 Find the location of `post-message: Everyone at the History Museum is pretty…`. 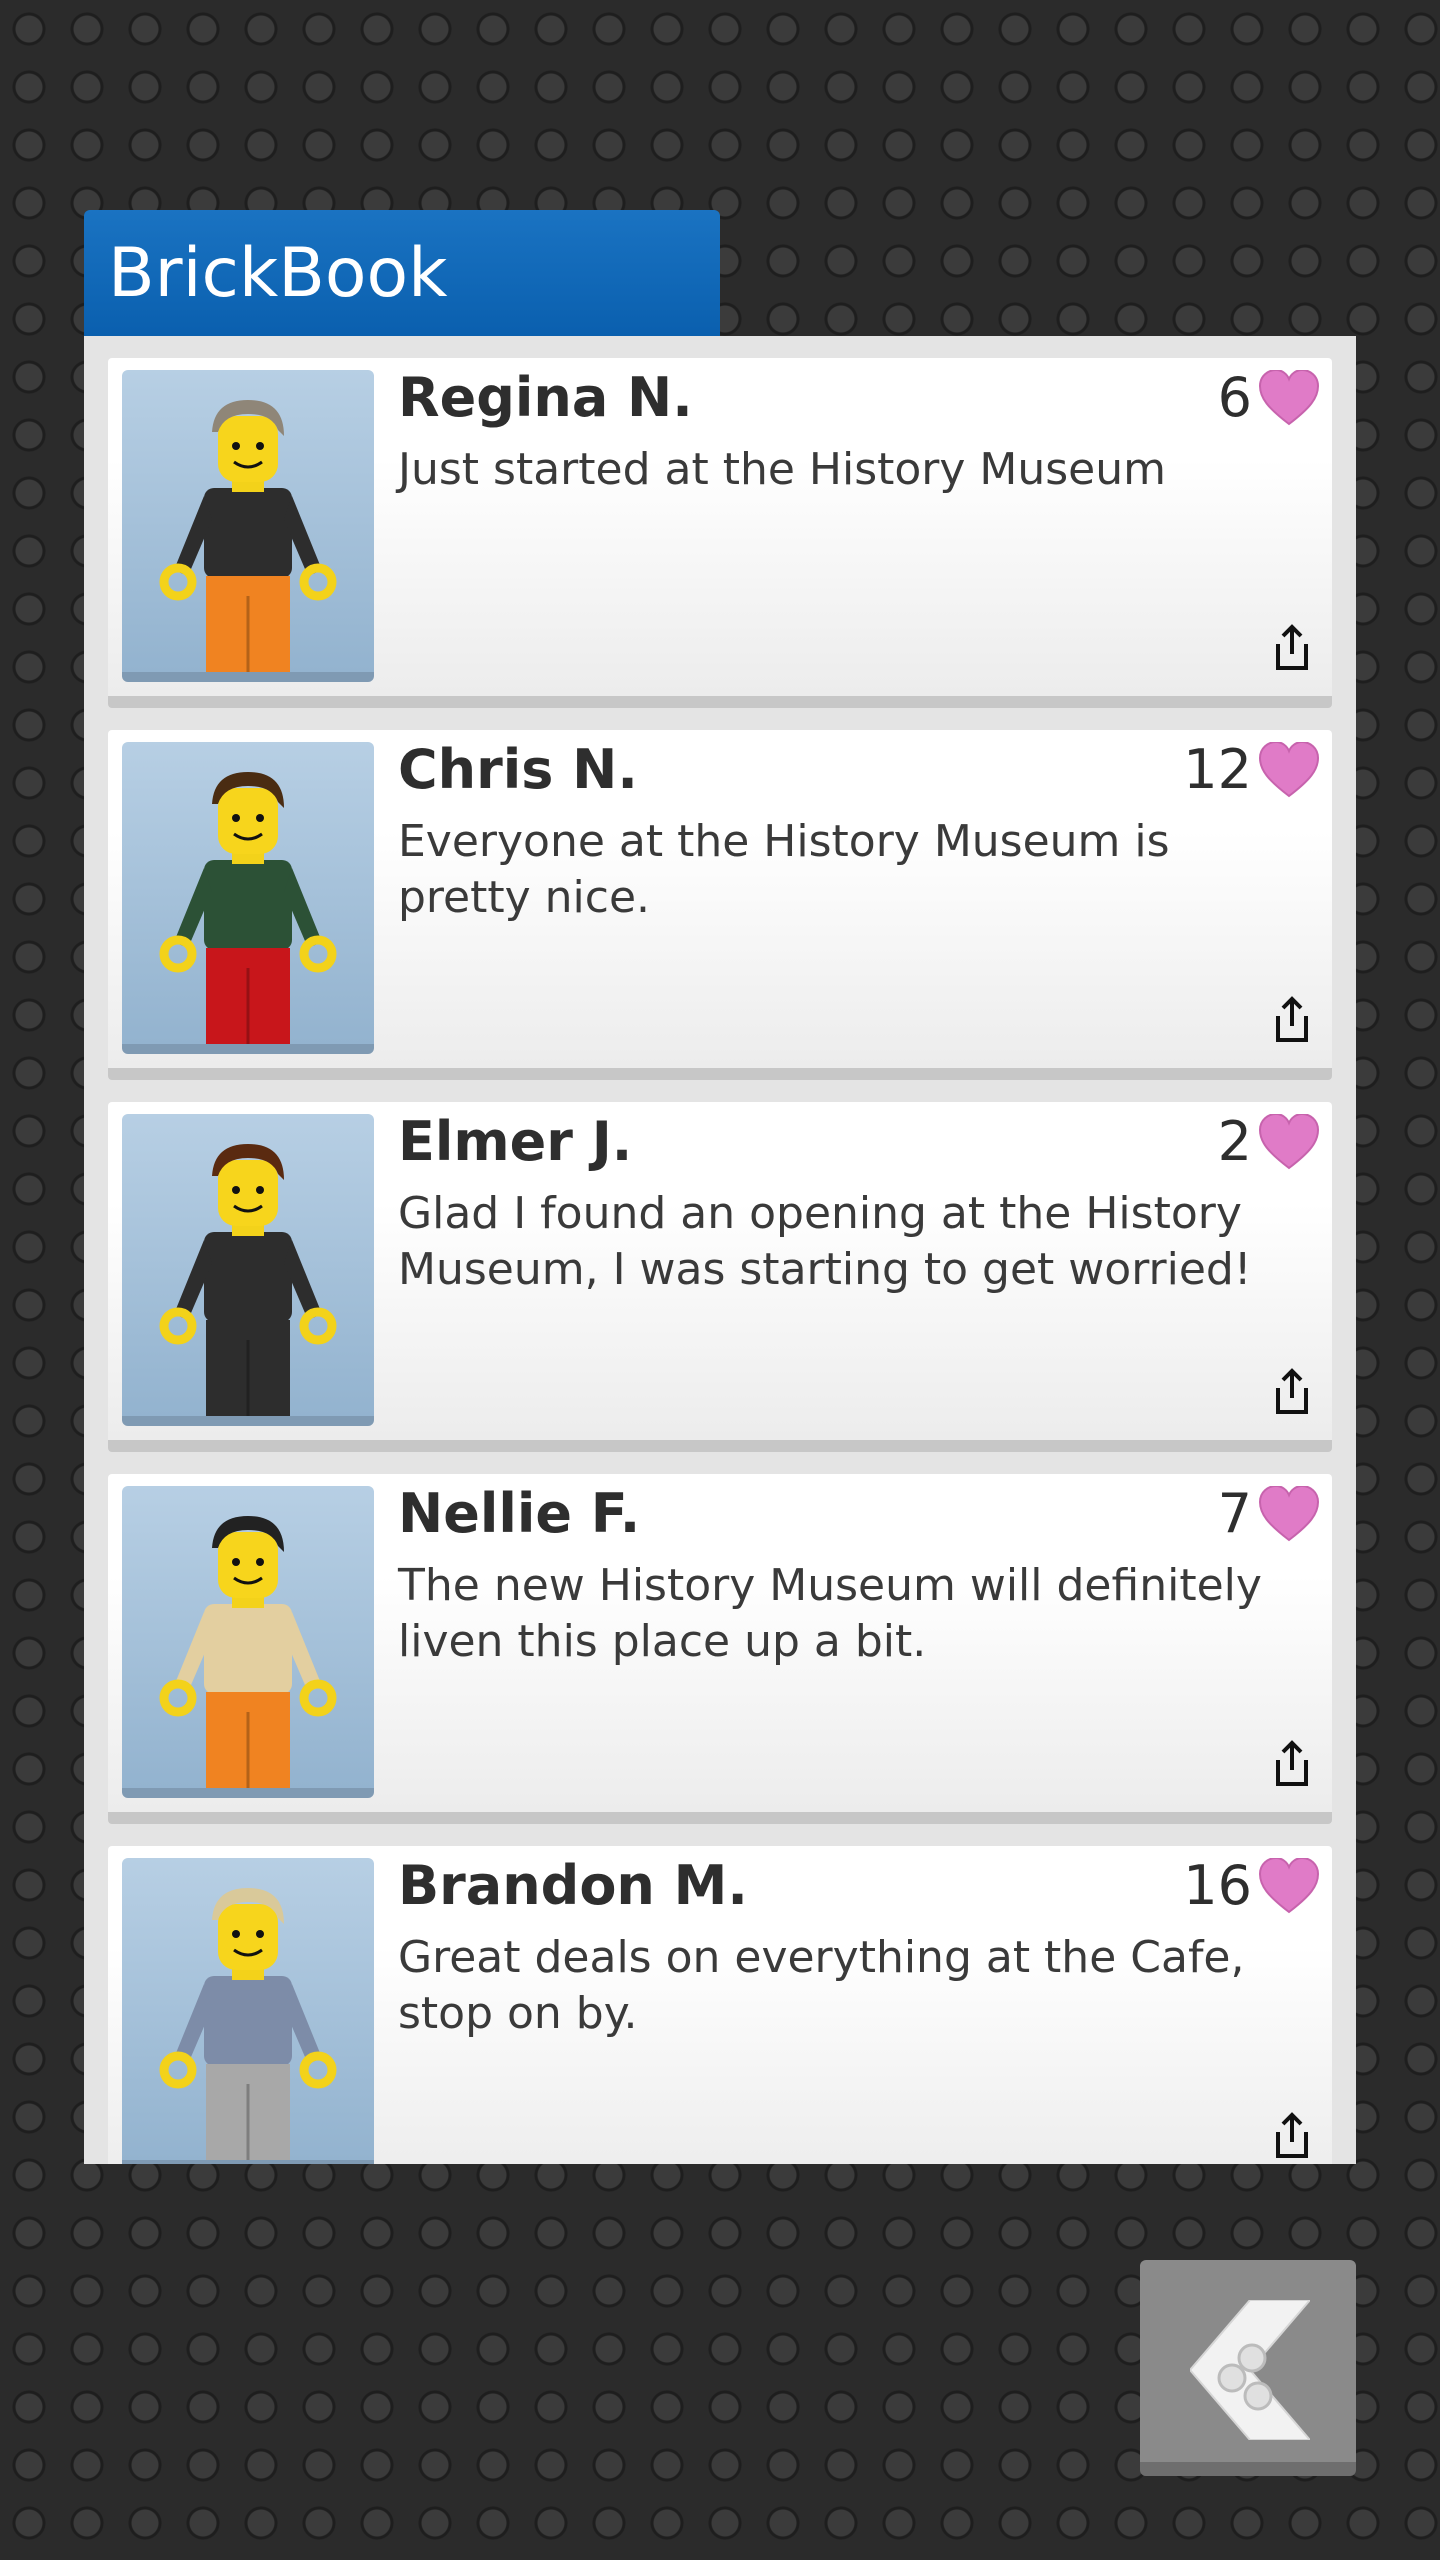

post-message: Everyone at the History Museum is pretty… is located at coordinates (784, 869).